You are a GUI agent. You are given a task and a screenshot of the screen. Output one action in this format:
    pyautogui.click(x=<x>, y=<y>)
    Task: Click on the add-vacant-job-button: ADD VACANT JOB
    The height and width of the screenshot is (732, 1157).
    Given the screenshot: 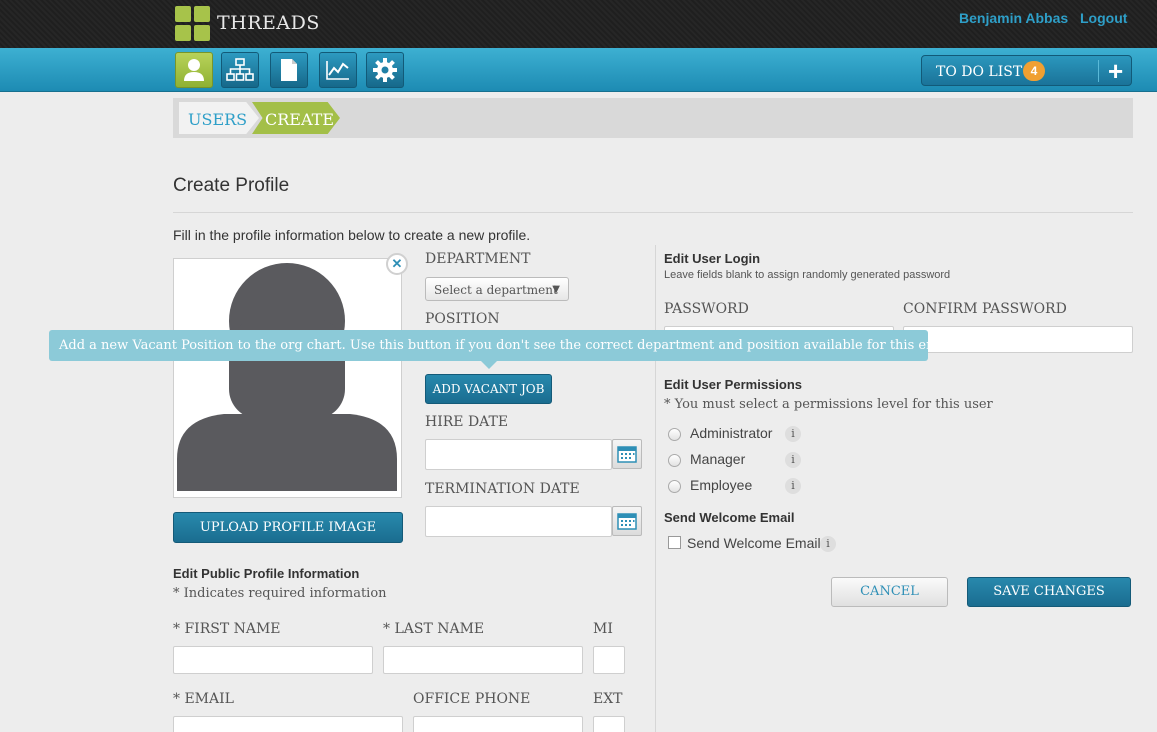 What is the action you would take?
    pyautogui.click(x=488, y=389)
    